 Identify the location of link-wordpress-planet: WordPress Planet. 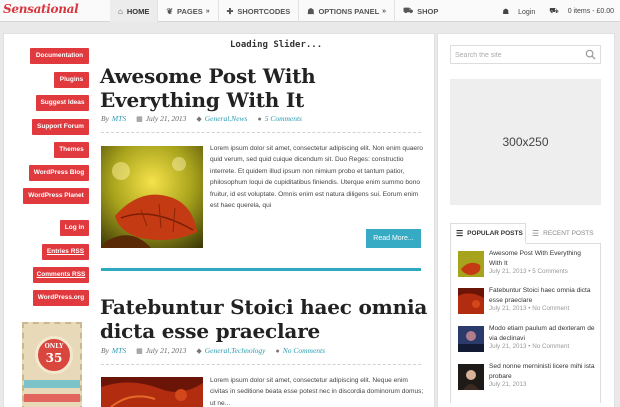
(56, 196).